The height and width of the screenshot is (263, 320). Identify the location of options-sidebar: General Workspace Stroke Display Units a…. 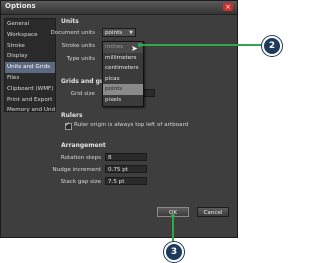
(30, 65).